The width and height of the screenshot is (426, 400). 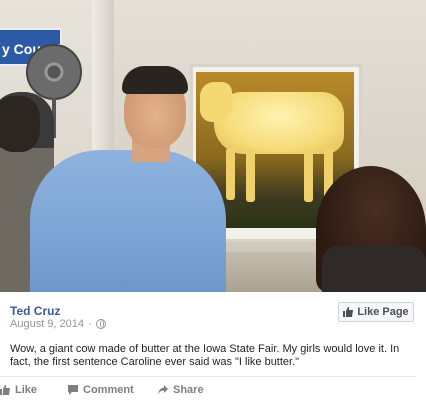 What do you see at coordinates (188, 390) in the screenshot?
I see `share-label: Share` at bounding box center [188, 390].